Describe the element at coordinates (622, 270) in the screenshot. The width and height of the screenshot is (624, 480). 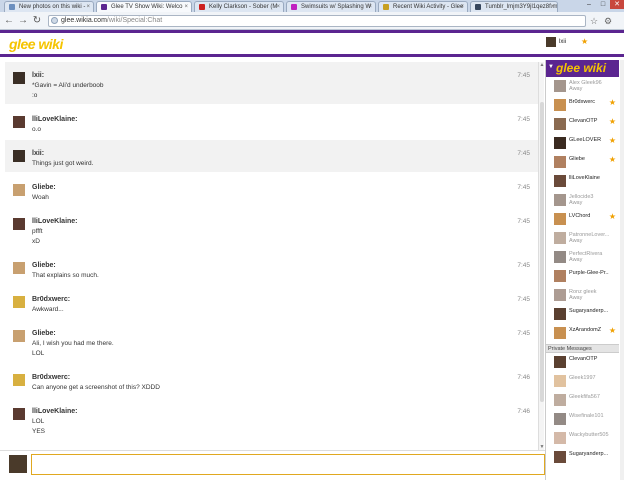
I see `sidebar-scrollbar` at that location.